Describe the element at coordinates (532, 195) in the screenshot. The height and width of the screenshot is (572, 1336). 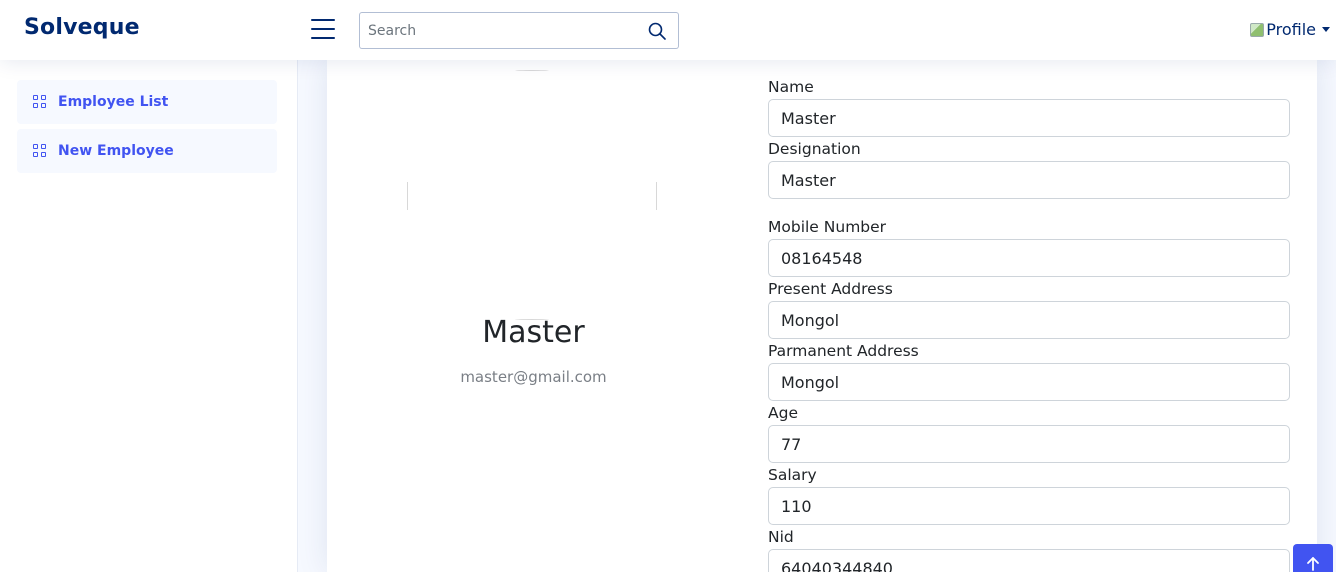
I see `avatar` at that location.